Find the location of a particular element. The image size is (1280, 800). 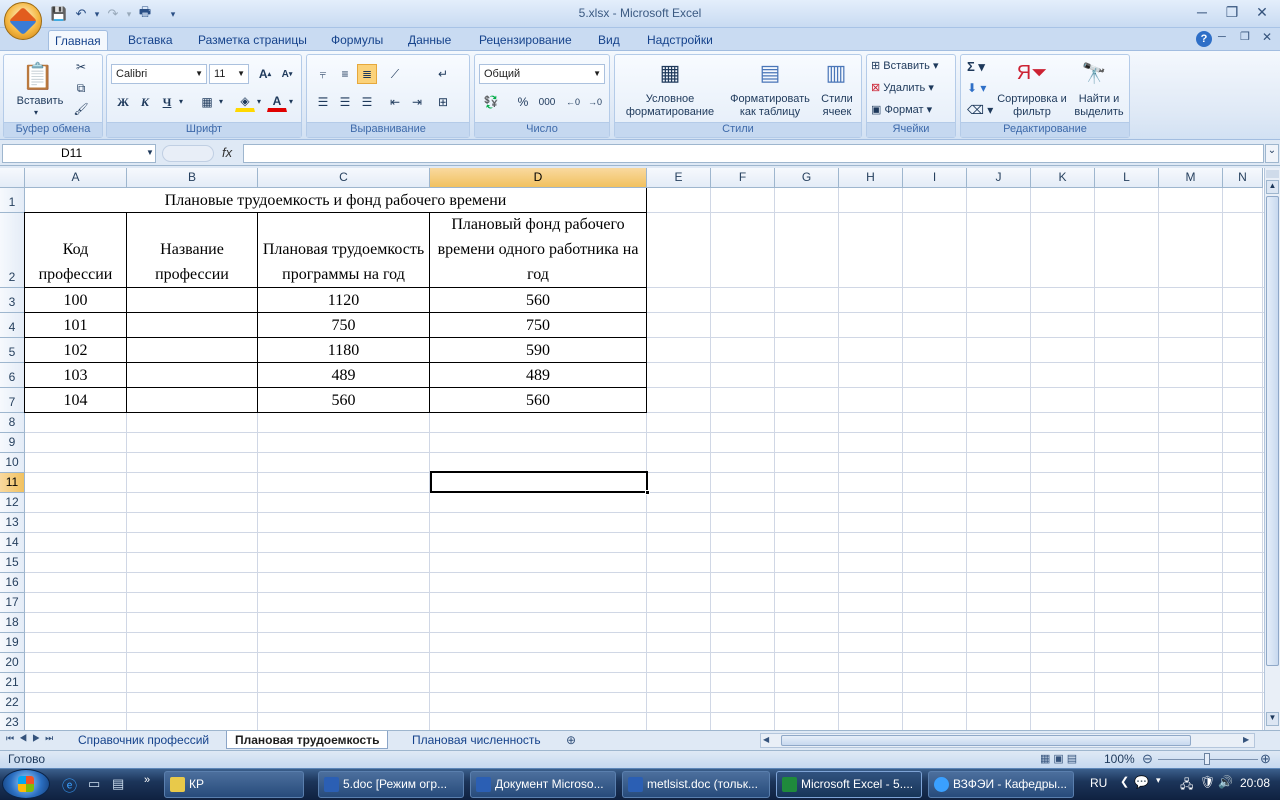

row-header-4: 4 is located at coordinates (12, 325).